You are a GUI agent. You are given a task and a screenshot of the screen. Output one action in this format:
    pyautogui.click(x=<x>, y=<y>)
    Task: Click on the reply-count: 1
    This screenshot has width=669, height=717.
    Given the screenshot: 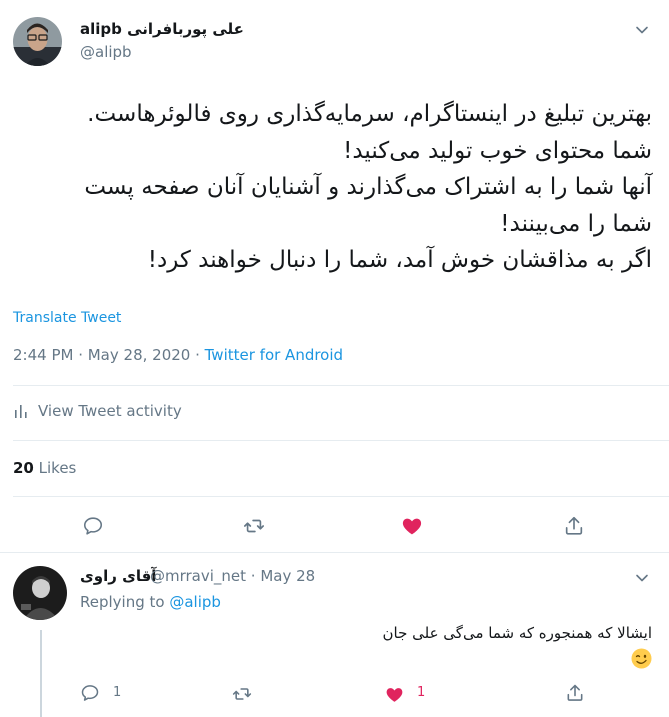 What is the action you would take?
    pyautogui.click(x=117, y=692)
    